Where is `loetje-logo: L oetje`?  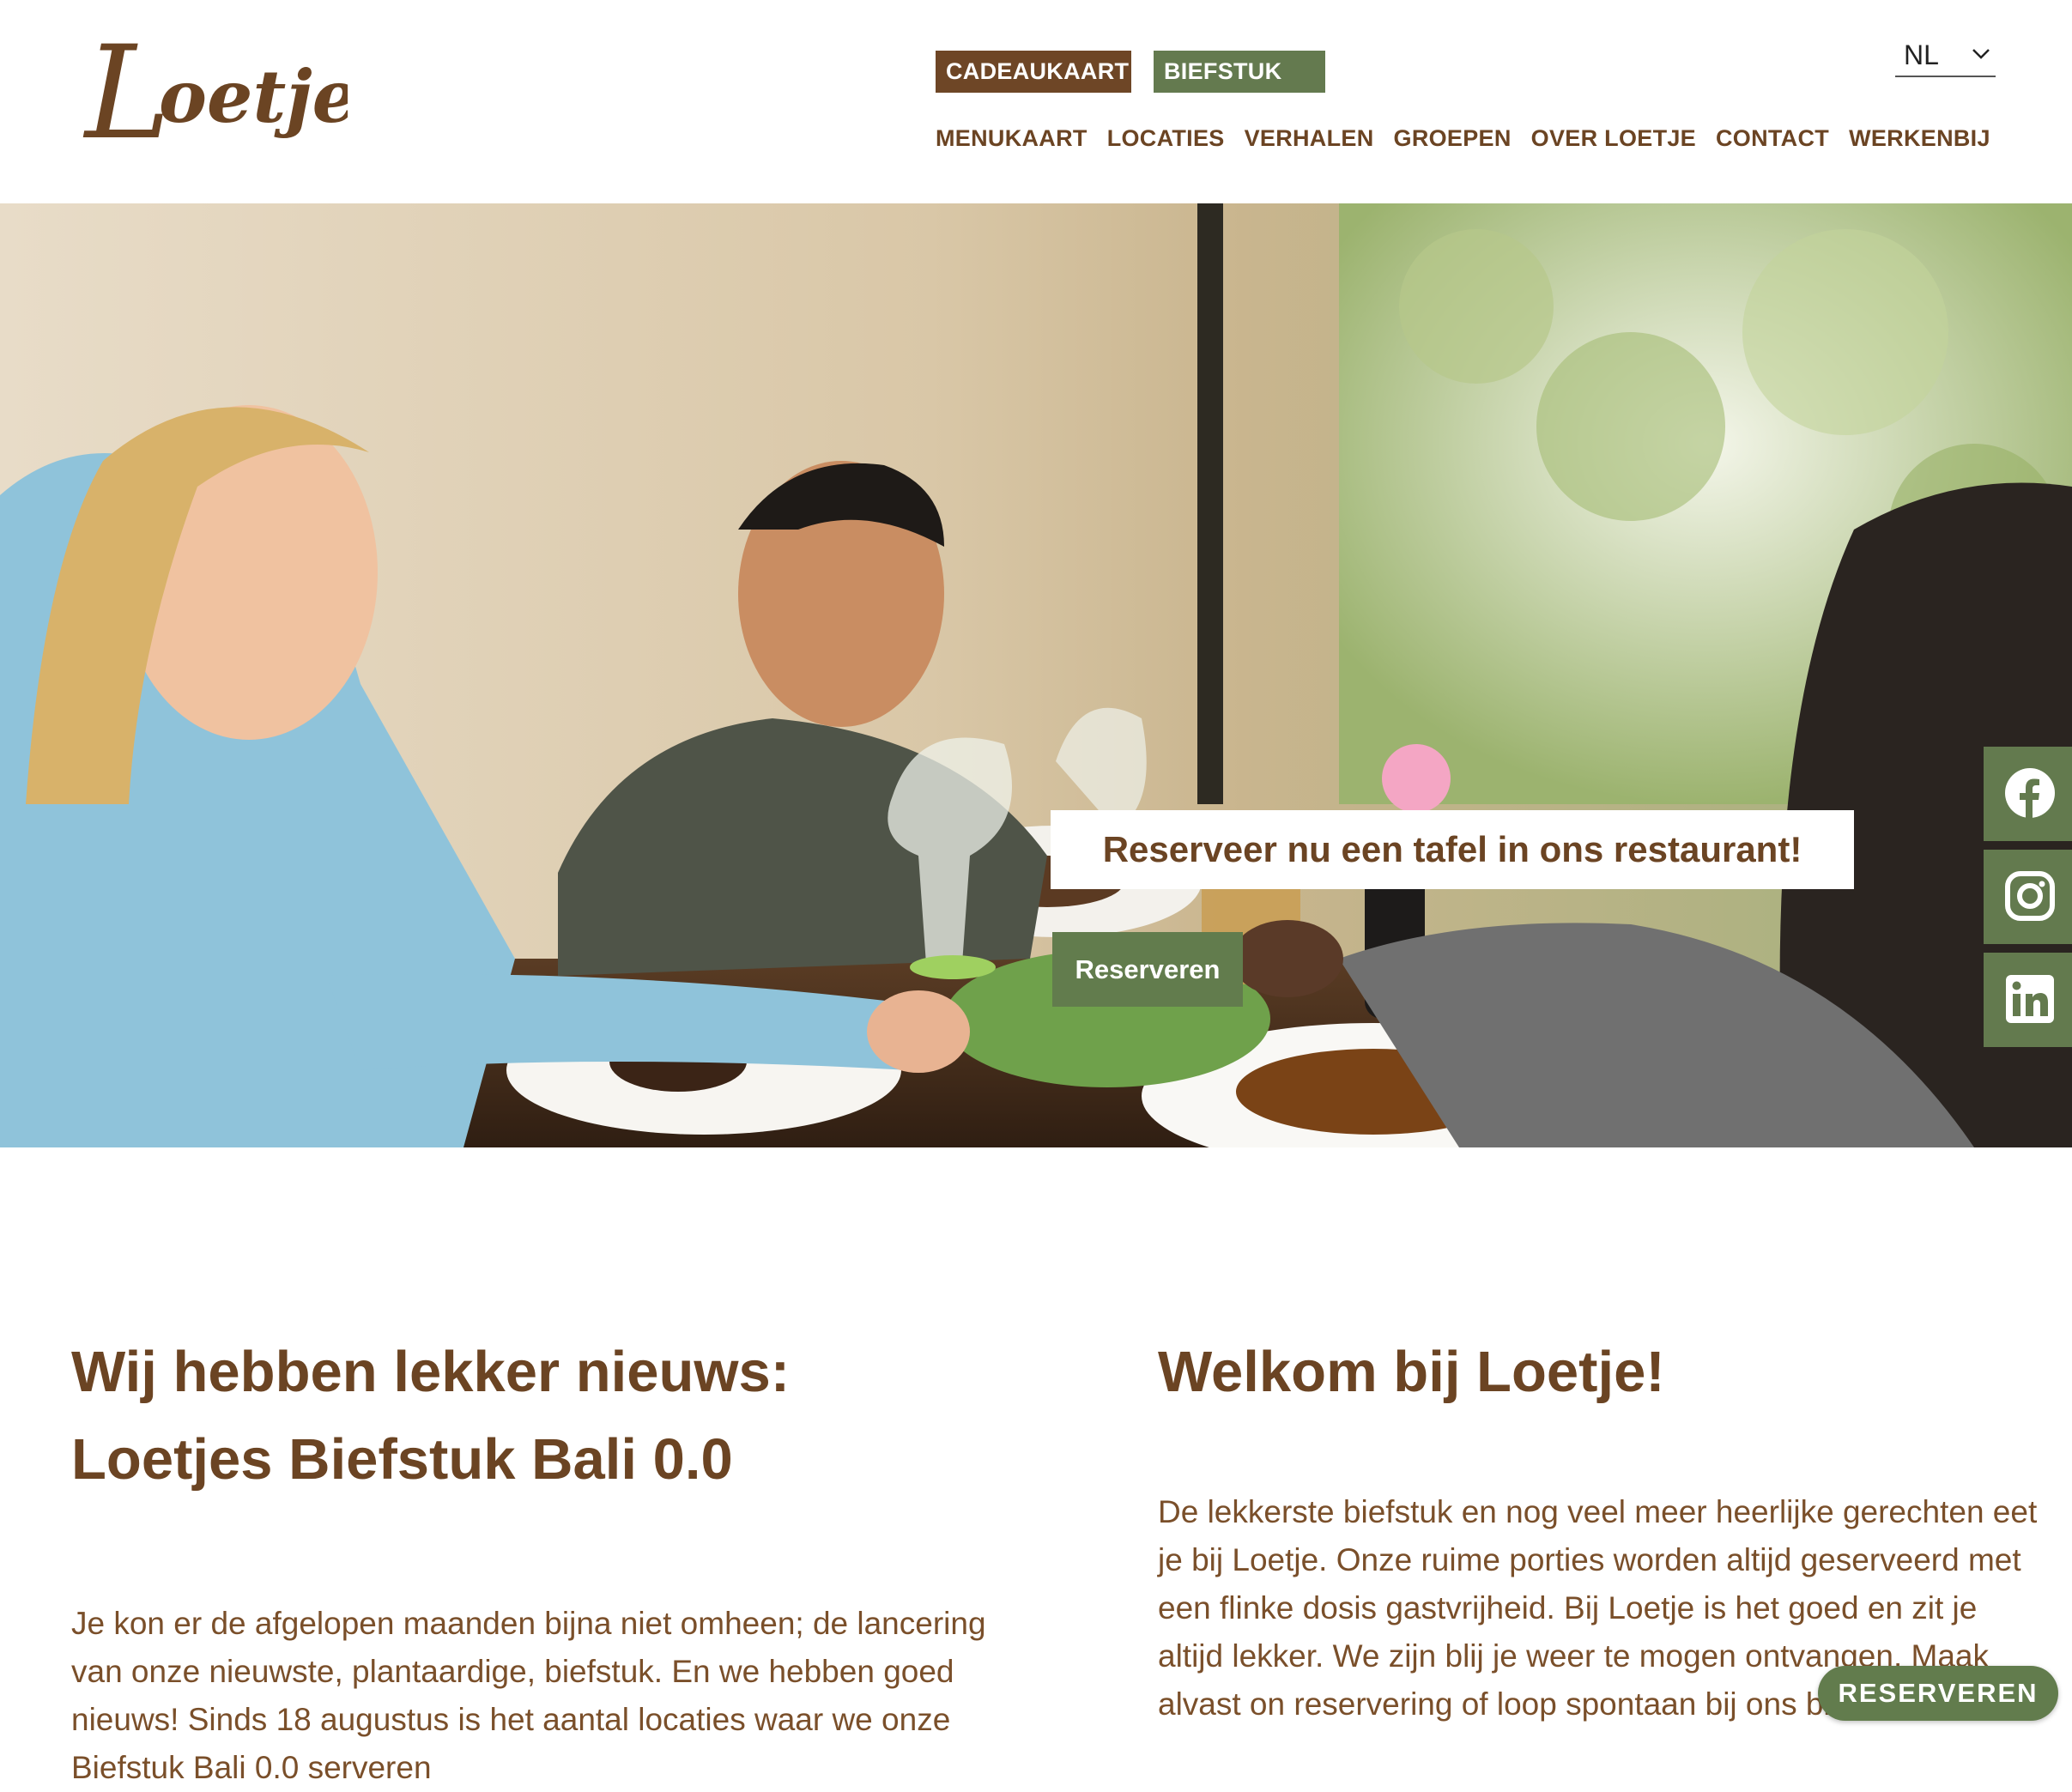
loetje-logo: L oetje is located at coordinates (220, 94).